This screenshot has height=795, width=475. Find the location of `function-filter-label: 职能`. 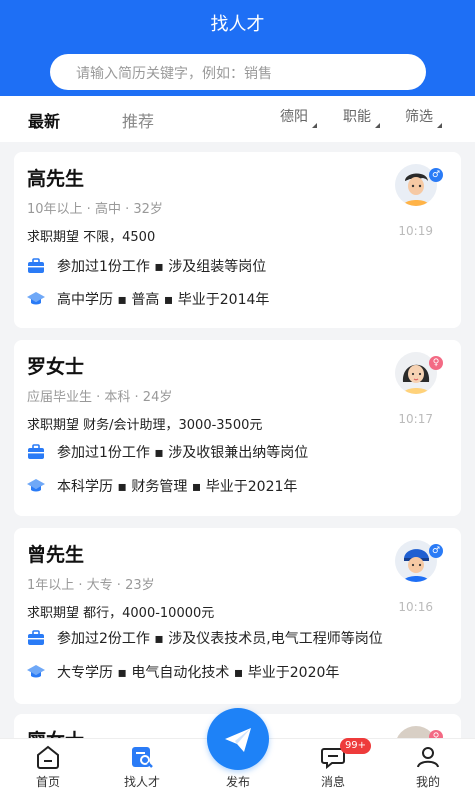

function-filter-label: 职能 is located at coordinates (357, 117).